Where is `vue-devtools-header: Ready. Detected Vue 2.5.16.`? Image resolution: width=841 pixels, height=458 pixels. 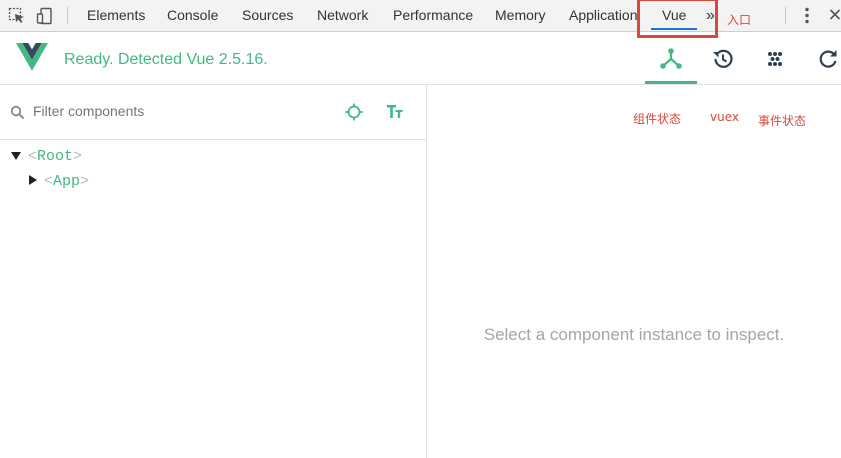
vue-devtools-header: Ready. Detected Vue 2.5.16. is located at coordinates (420, 58).